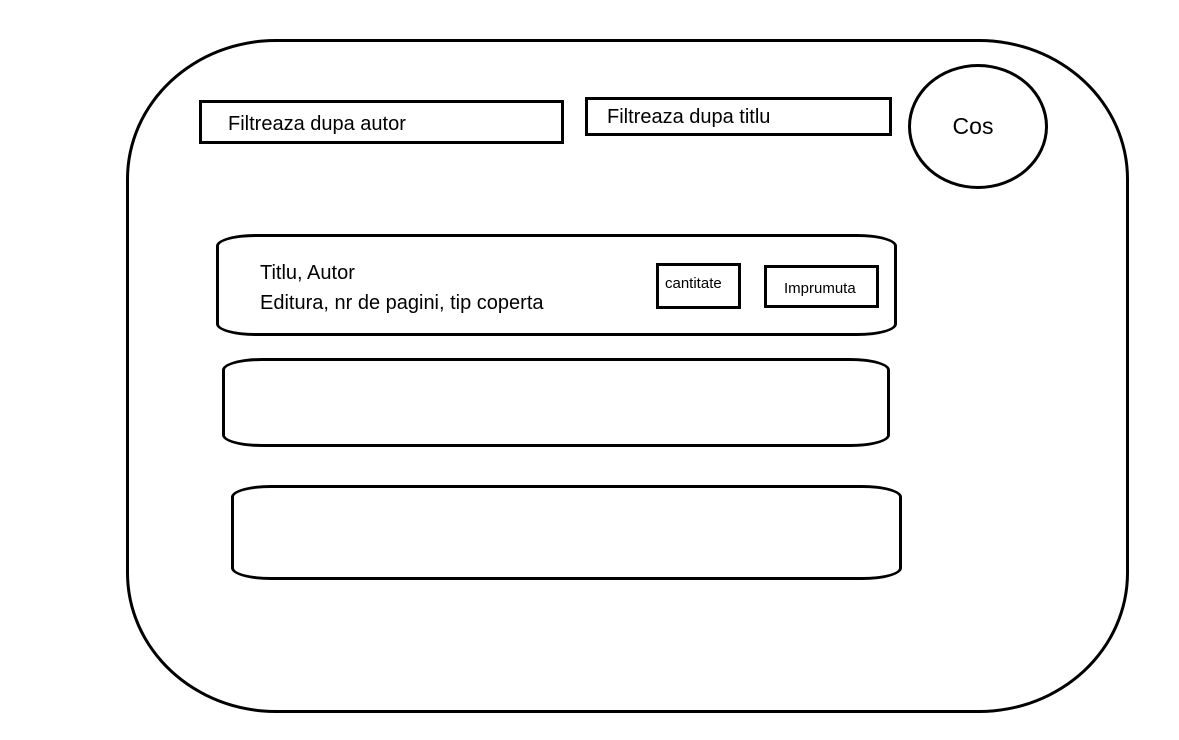 Image resolution: width=1179 pixels, height=740 pixels. I want to click on borrow-label: Imprumuta, so click(820, 288).